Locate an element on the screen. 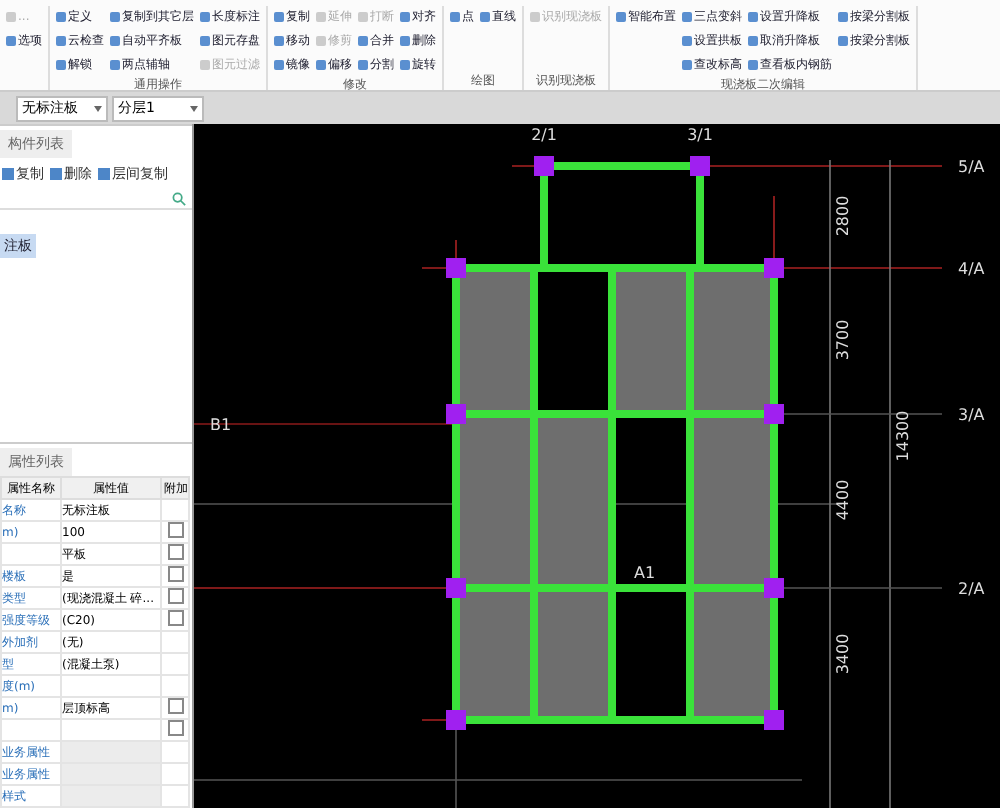 The height and width of the screenshot is (808, 1000). search-icon is located at coordinates (178, 199).